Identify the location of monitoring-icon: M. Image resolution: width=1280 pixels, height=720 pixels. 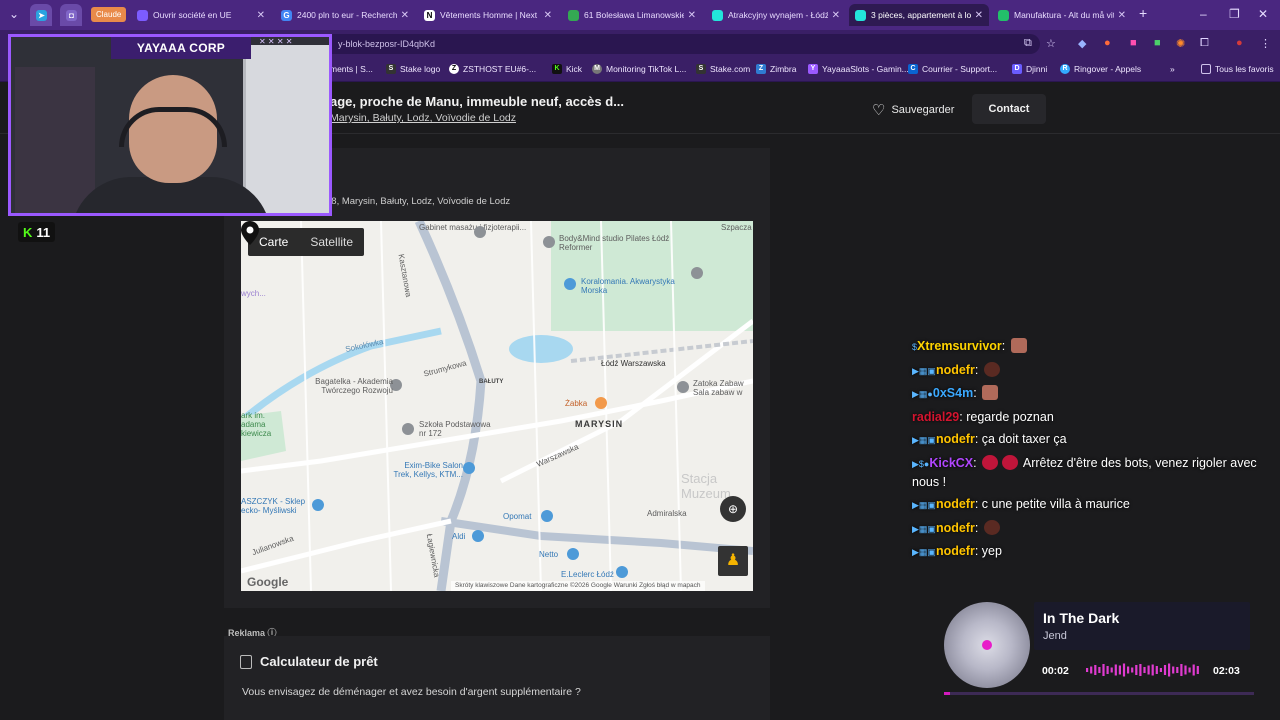
(597, 69).